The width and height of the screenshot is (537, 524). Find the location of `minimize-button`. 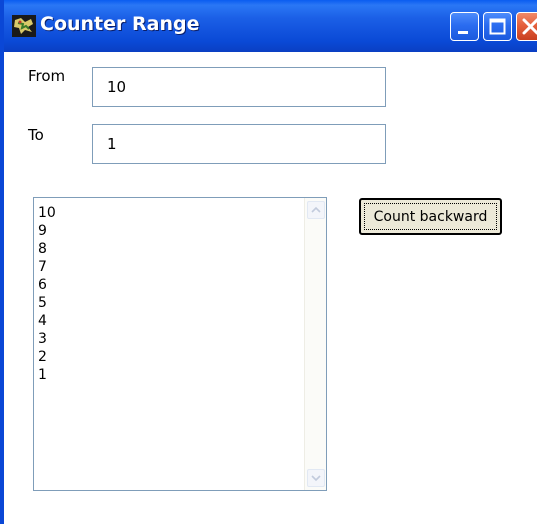

minimize-button is located at coordinates (464, 26).